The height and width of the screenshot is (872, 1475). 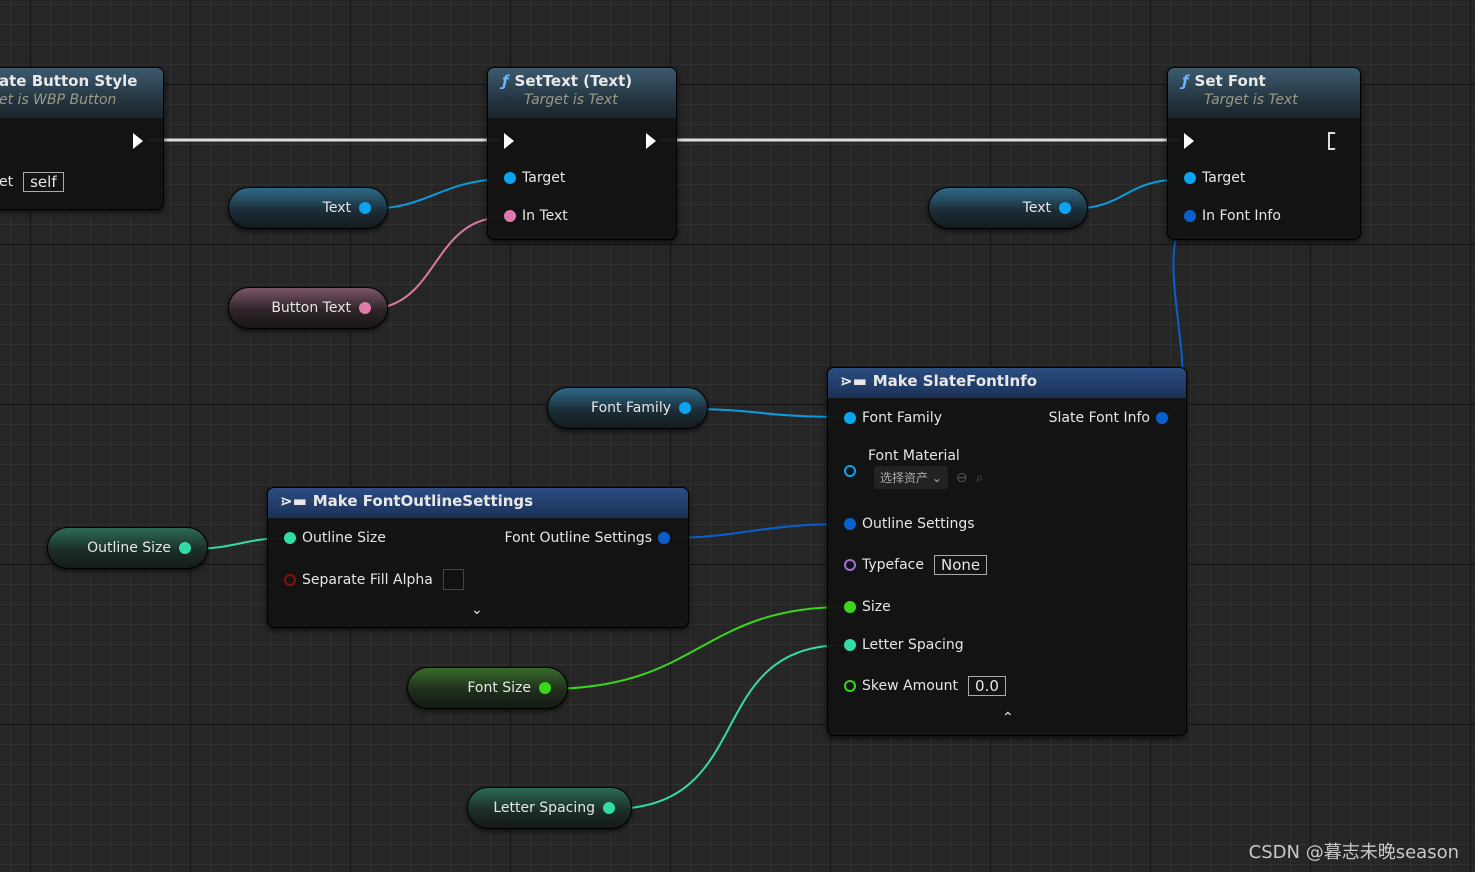 I want to click on node-header: ate Button Style et is WBP Button, so click(x=81, y=93).